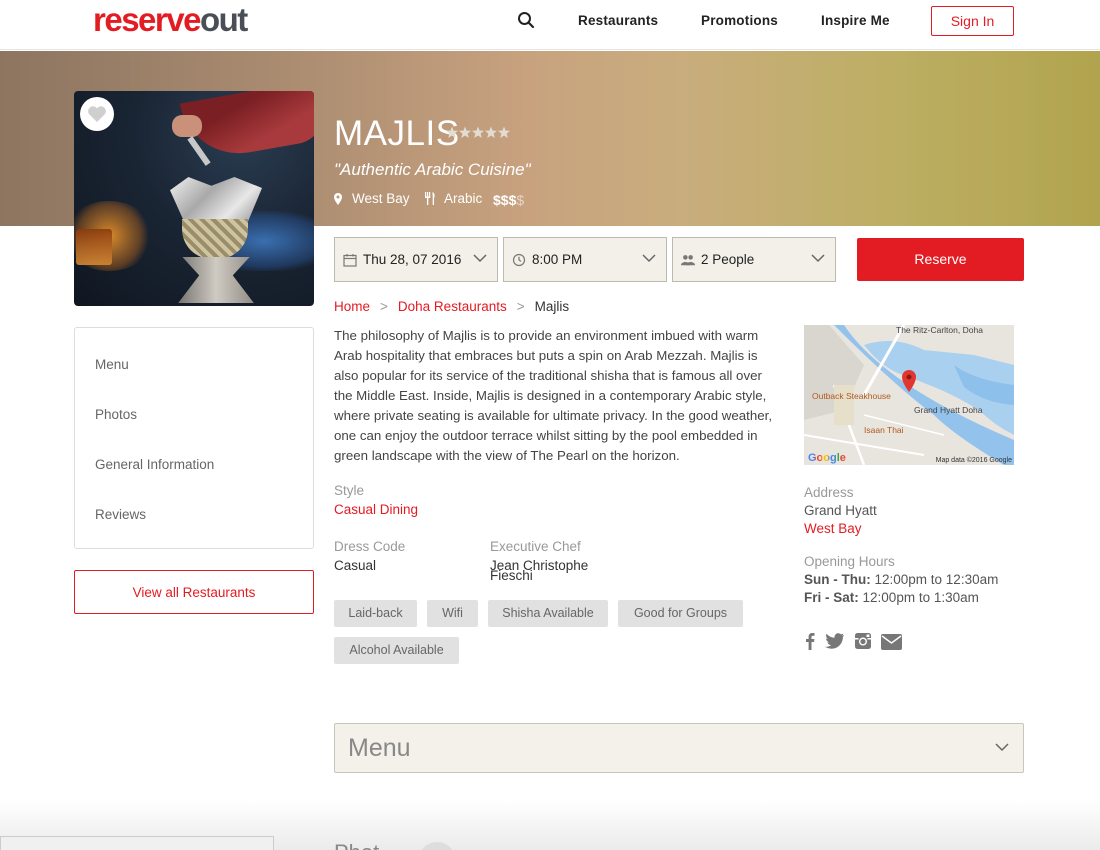  Describe the element at coordinates (618, 20) in the screenshot. I see `nav-restaurants: Restaurants` at that location.